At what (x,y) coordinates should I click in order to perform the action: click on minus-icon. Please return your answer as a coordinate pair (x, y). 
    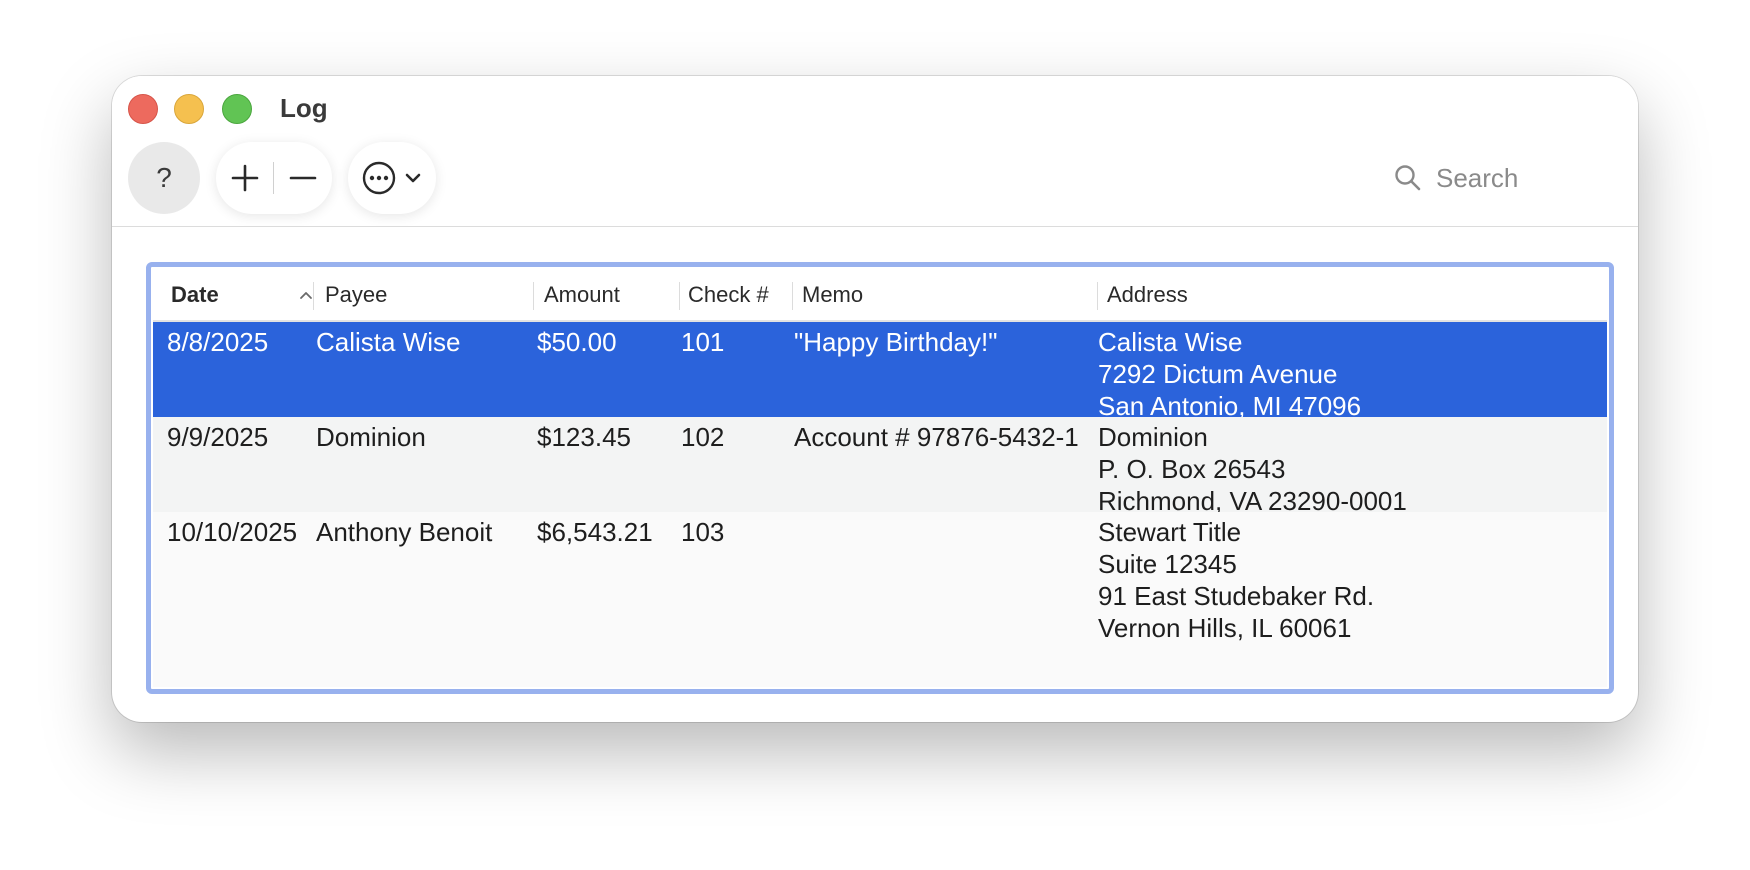
    Looking at the image, I should click on (303, 178).